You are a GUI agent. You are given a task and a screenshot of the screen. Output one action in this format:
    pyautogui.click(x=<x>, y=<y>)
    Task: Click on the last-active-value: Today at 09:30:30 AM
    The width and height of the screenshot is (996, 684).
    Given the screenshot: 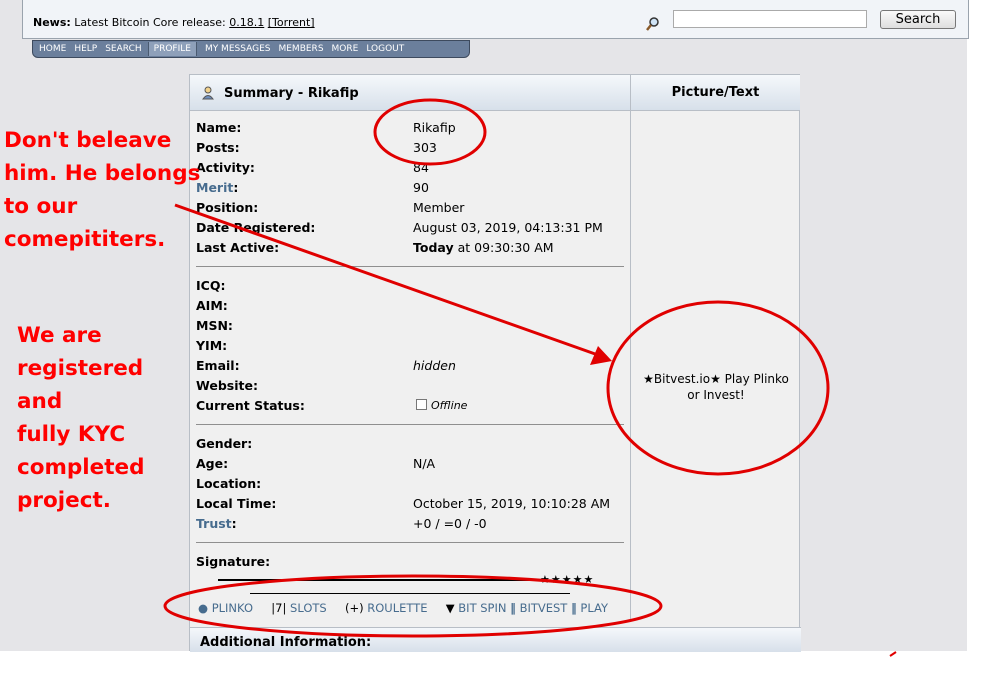 What is the action you would take?
    pyautogui.click(x=483, y=247)
    